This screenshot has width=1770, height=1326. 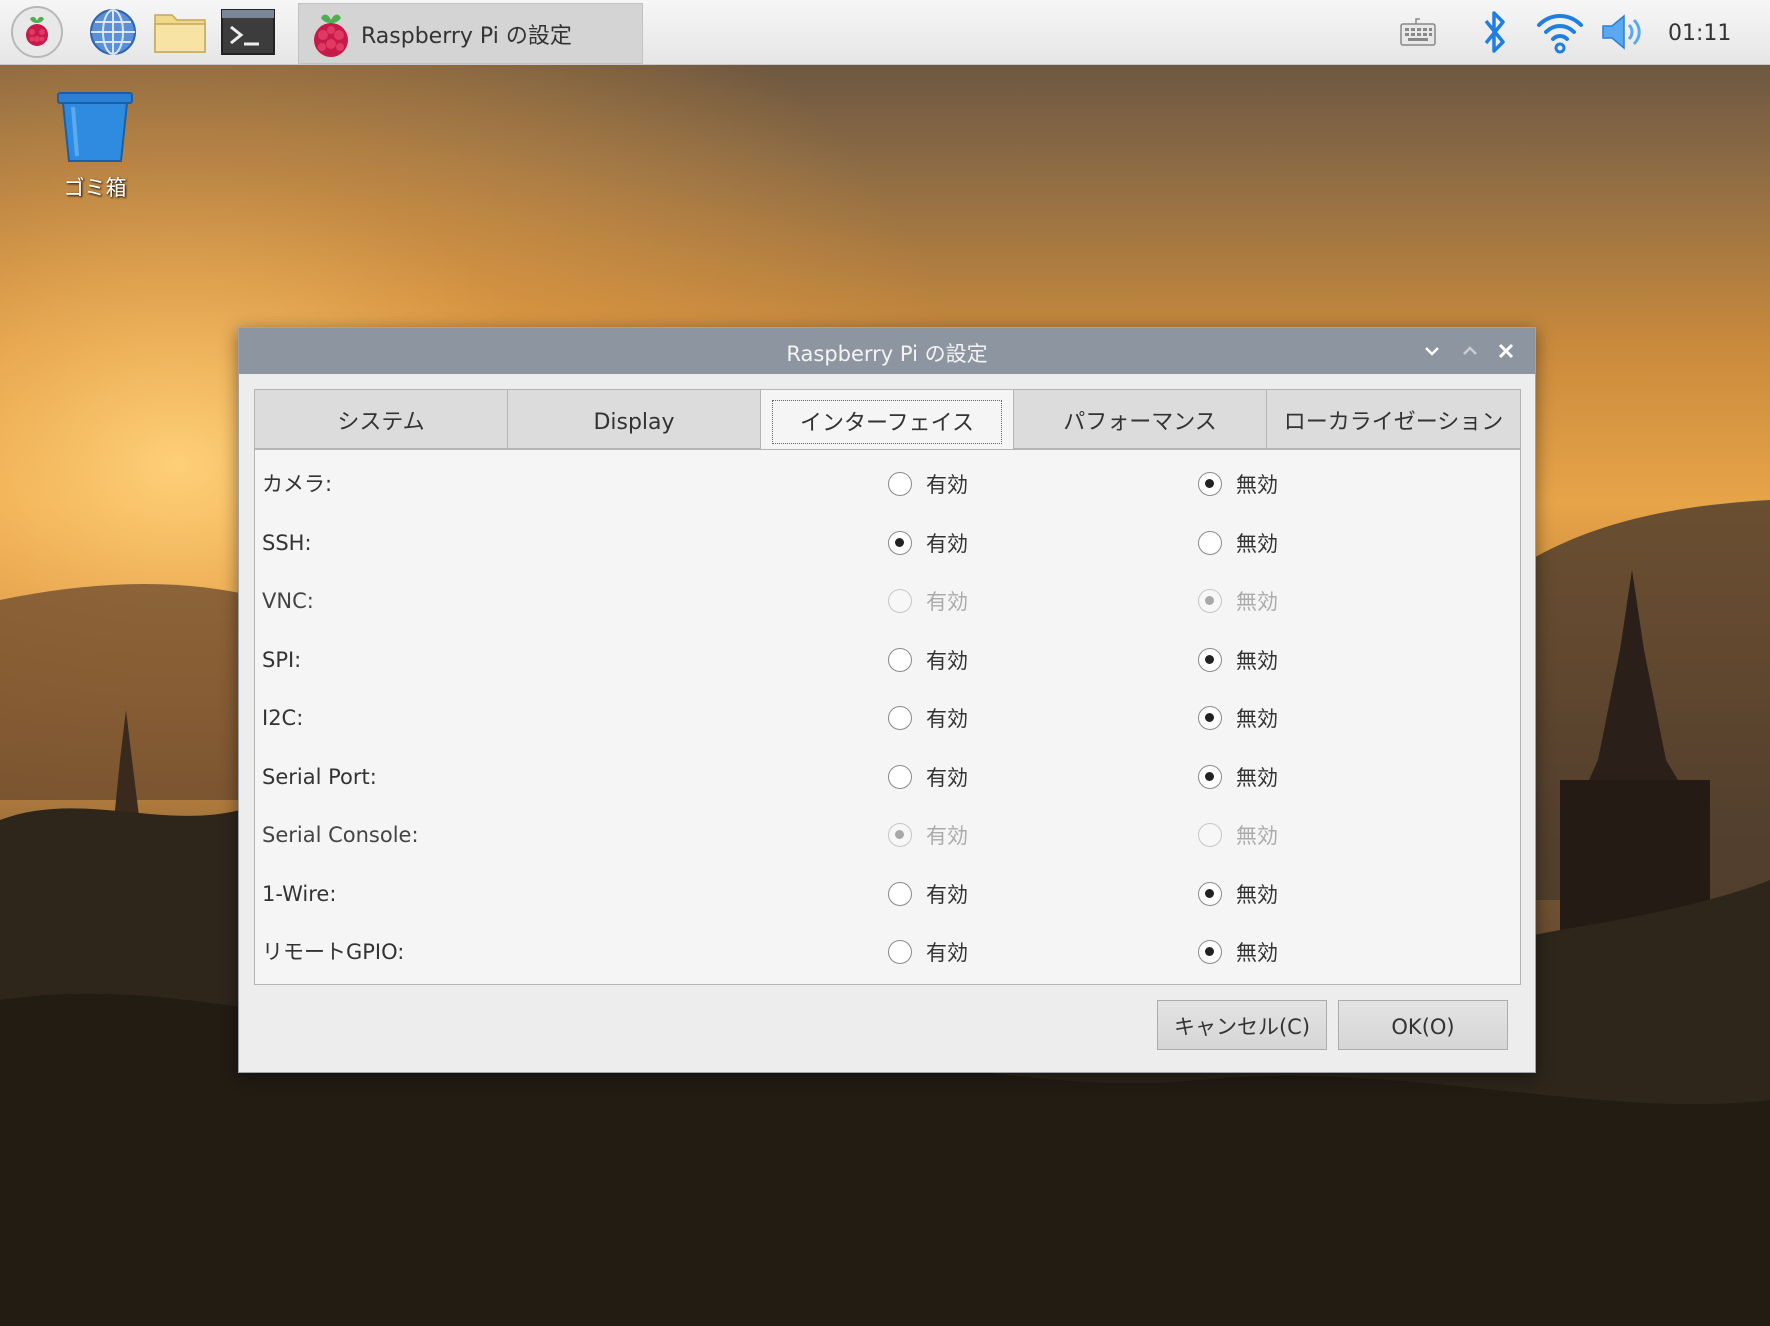 I want to click on interface-label: VNC:, so click(x=288, y=601).